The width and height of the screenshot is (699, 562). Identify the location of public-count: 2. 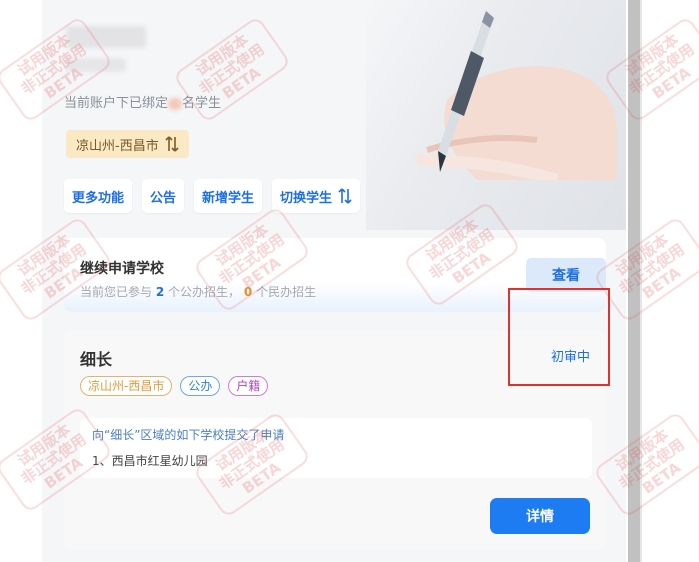
(160, 292).